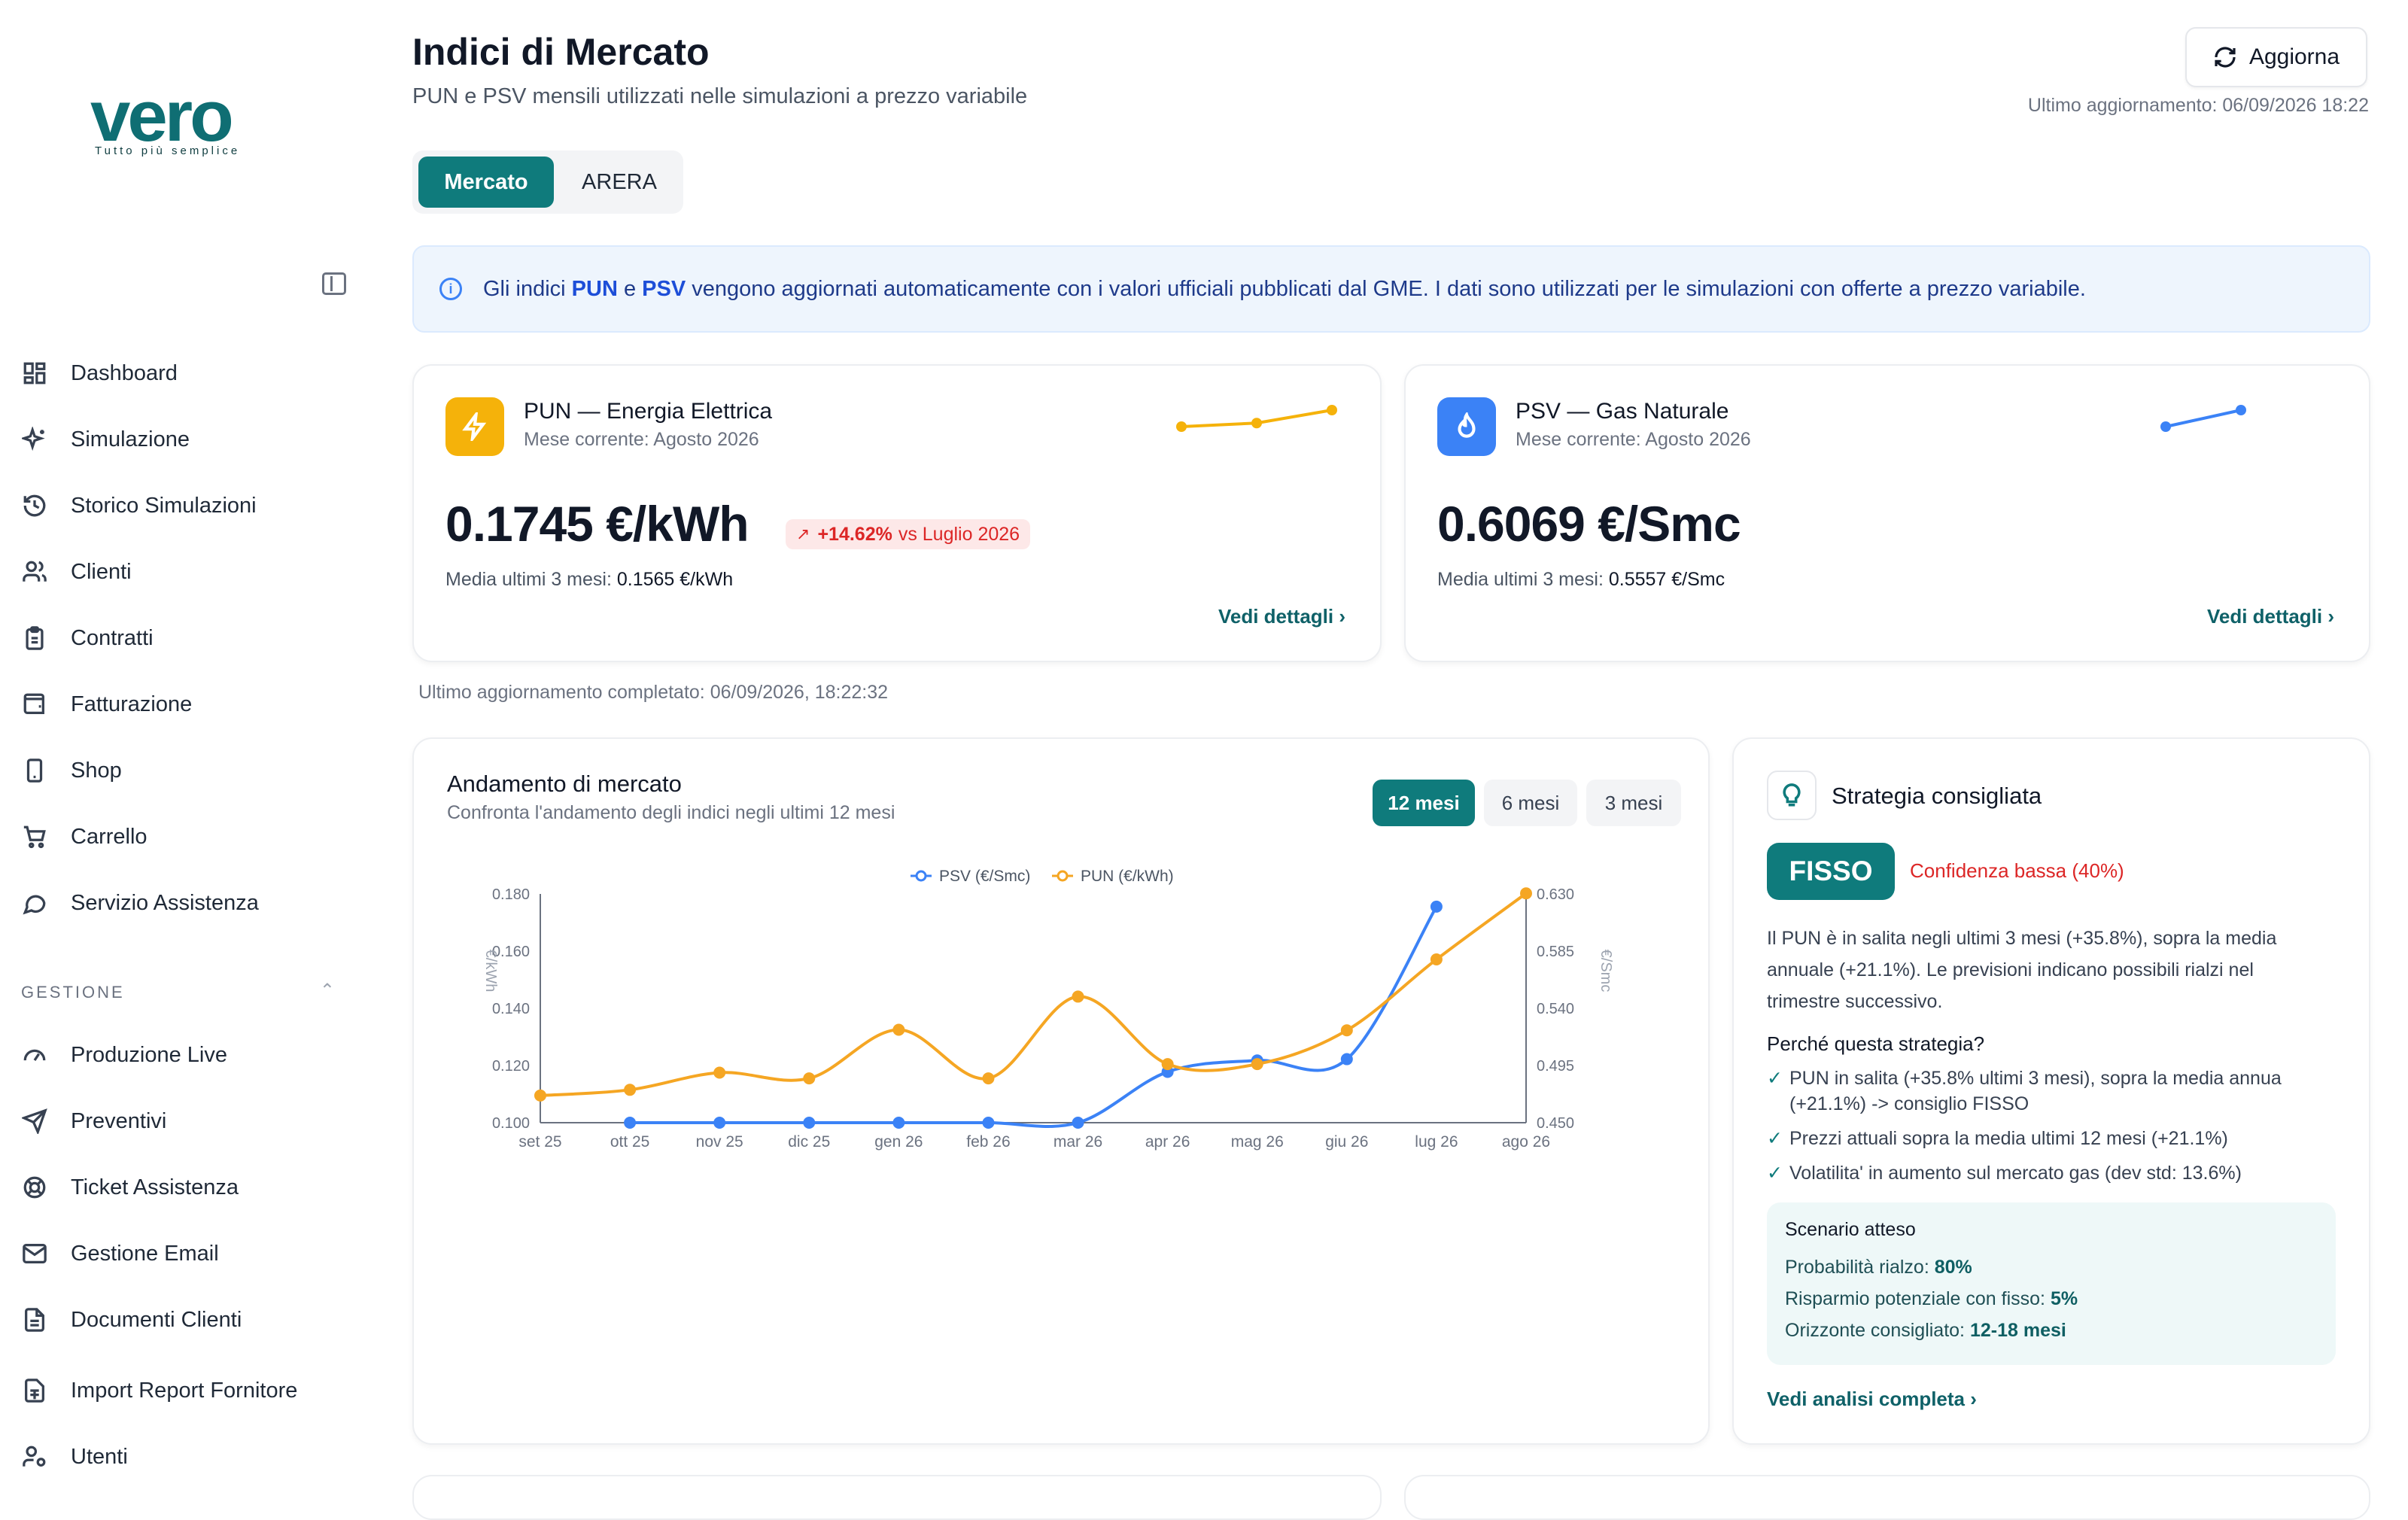 The width and height of the screenshot is (2408, 1520). Describe the element at coordinates (1555, 1066) in the screenshot. I see `y-tick-right: 0.495` at that location.